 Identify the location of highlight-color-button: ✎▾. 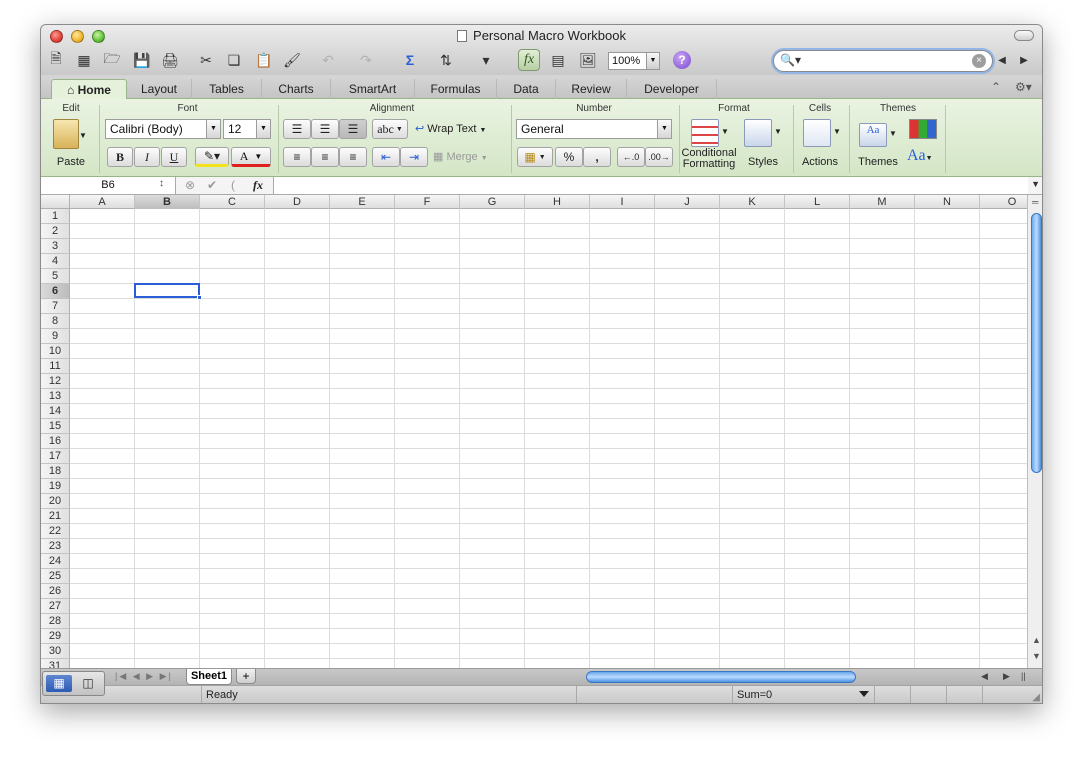
(212, 157).